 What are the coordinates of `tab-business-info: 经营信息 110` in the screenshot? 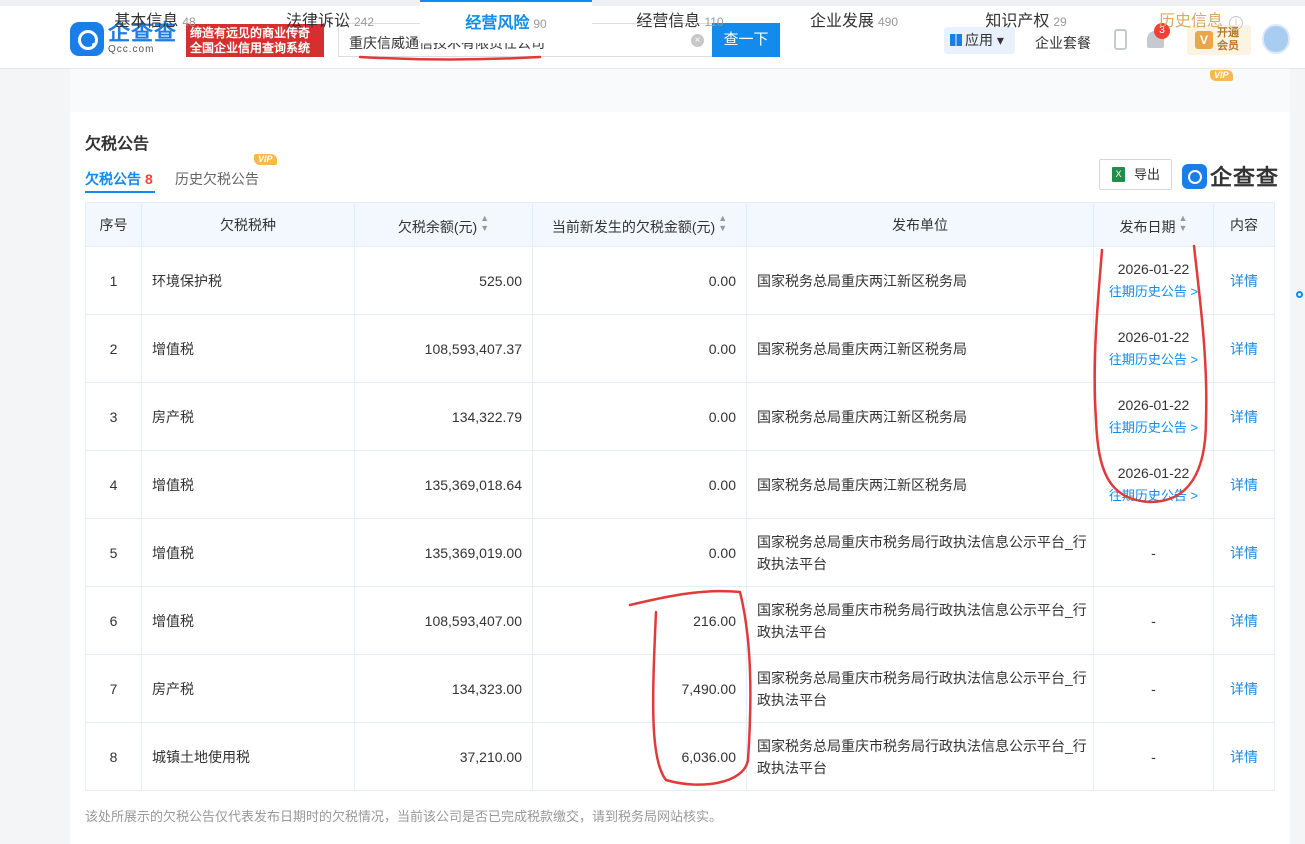 It's located at (680, 21).